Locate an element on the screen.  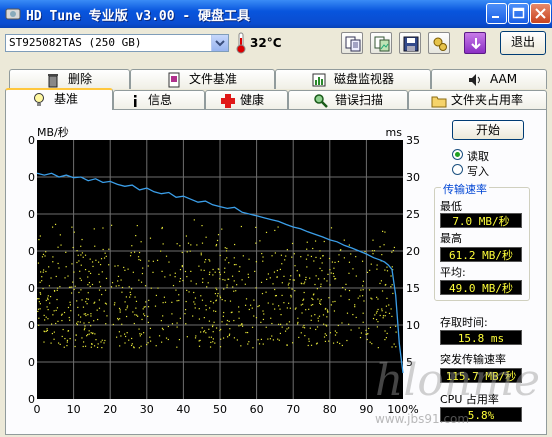
y-left-tick-label: 50 is located at coordinates (31, 214).